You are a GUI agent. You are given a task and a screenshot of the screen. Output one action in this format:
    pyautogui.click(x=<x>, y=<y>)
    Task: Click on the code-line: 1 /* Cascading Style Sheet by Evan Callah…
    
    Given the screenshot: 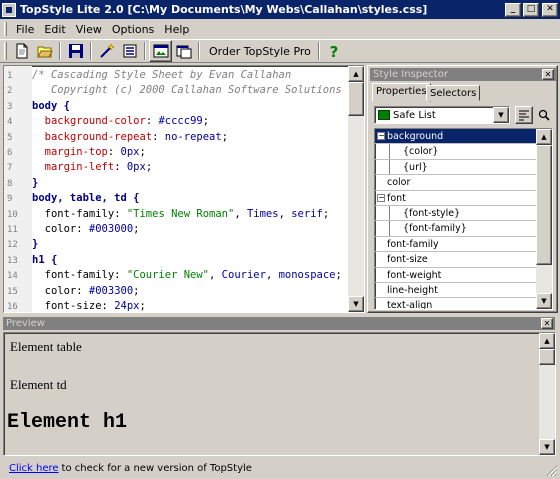 What is the action you would take?
    pyautogui.click(x=177, y=75)
    